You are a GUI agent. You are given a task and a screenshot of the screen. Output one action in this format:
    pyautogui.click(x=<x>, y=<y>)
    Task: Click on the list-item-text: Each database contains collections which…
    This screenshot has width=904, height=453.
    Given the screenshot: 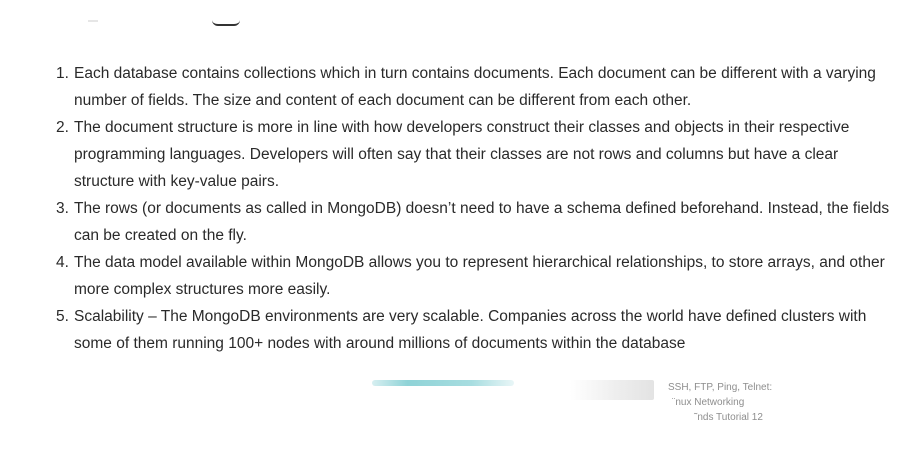 What is the action you would take?
    pyautogui.click(x=475, y=87)
    